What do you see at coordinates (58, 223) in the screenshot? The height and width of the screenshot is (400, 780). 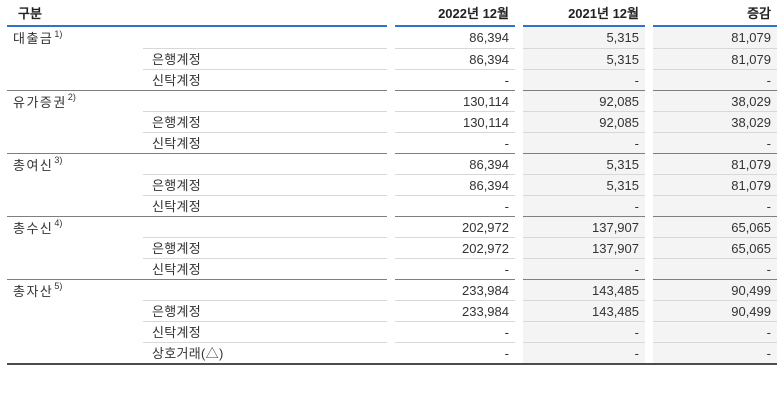 I see `footnote-marker: 4)` at bounding box center [58, 223].